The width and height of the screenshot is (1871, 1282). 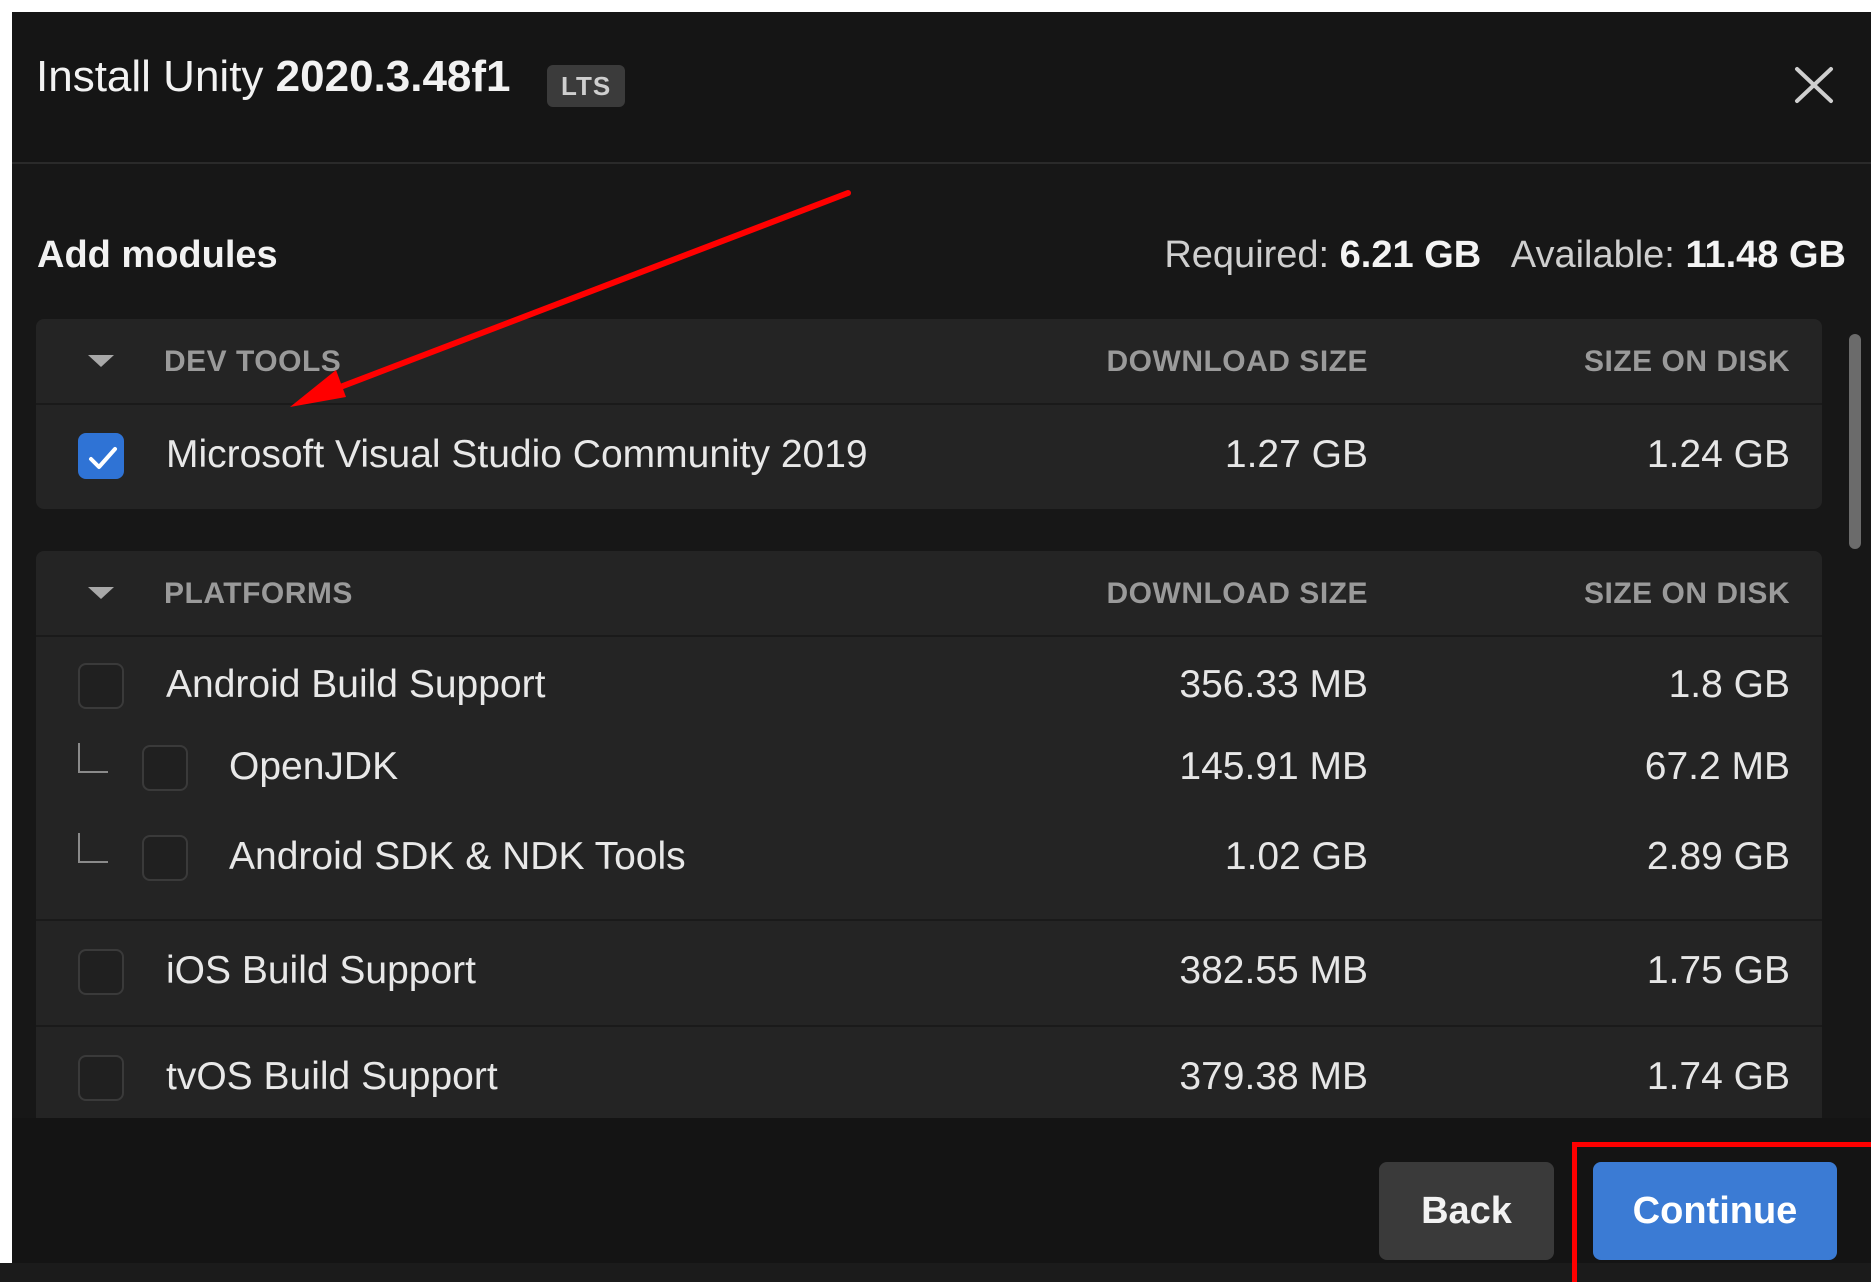 I want to click on module-disk-size: 1.75 GB, so click(x=1718, y=970).